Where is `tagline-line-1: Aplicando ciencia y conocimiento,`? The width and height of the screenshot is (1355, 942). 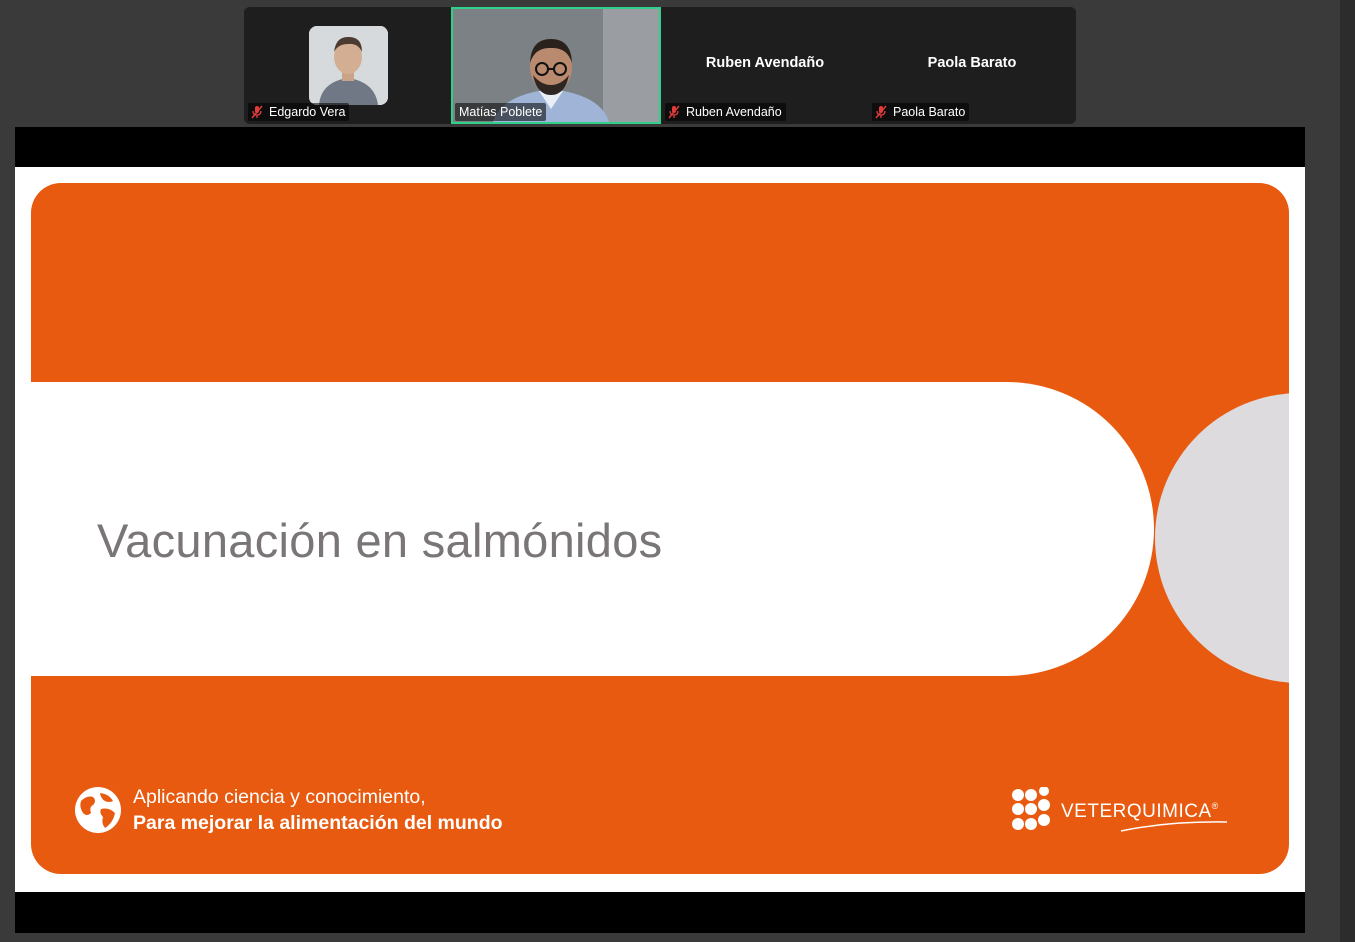 tagline-line-1: Aplicando ciencia y conocimiento, is located at coordinates (279, 797).